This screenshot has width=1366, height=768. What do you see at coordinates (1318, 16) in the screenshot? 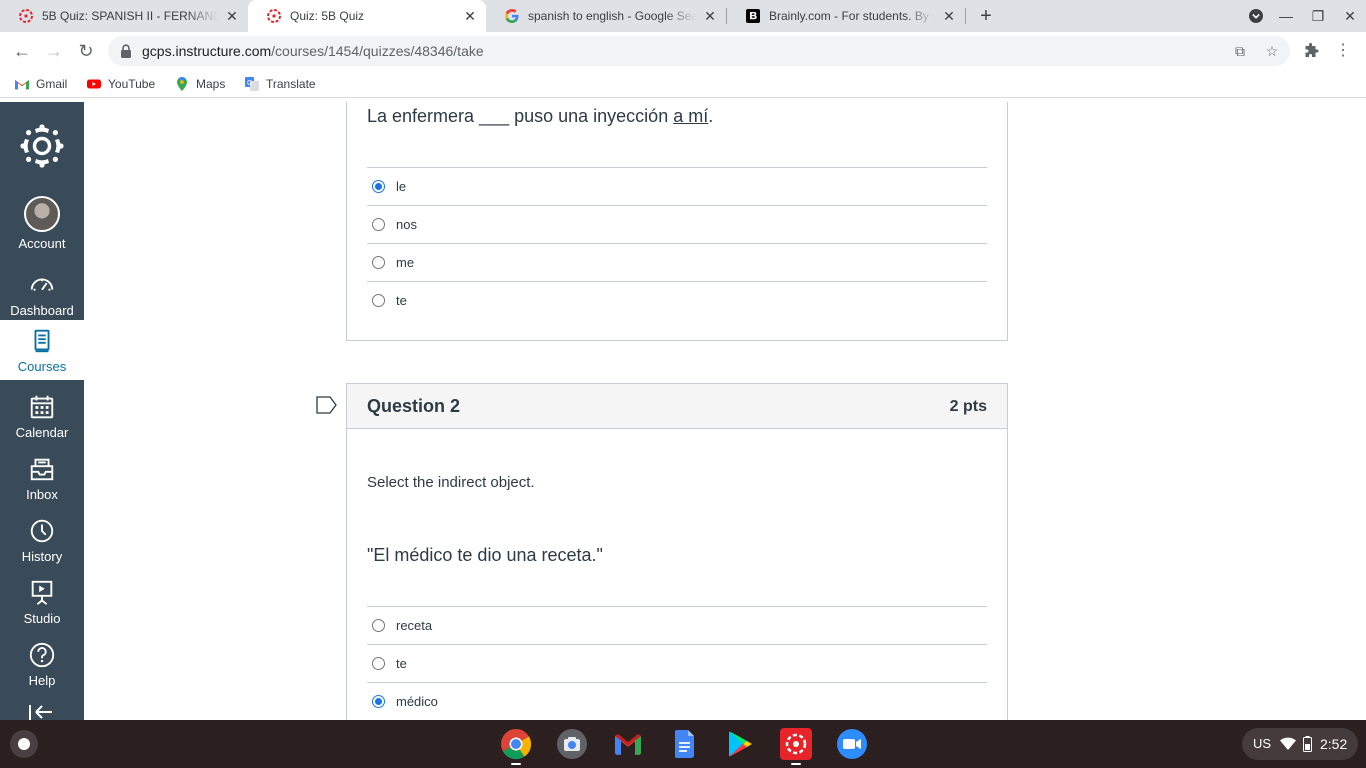
I see `restore-button: ❐` at bounding box center [1318, 16].